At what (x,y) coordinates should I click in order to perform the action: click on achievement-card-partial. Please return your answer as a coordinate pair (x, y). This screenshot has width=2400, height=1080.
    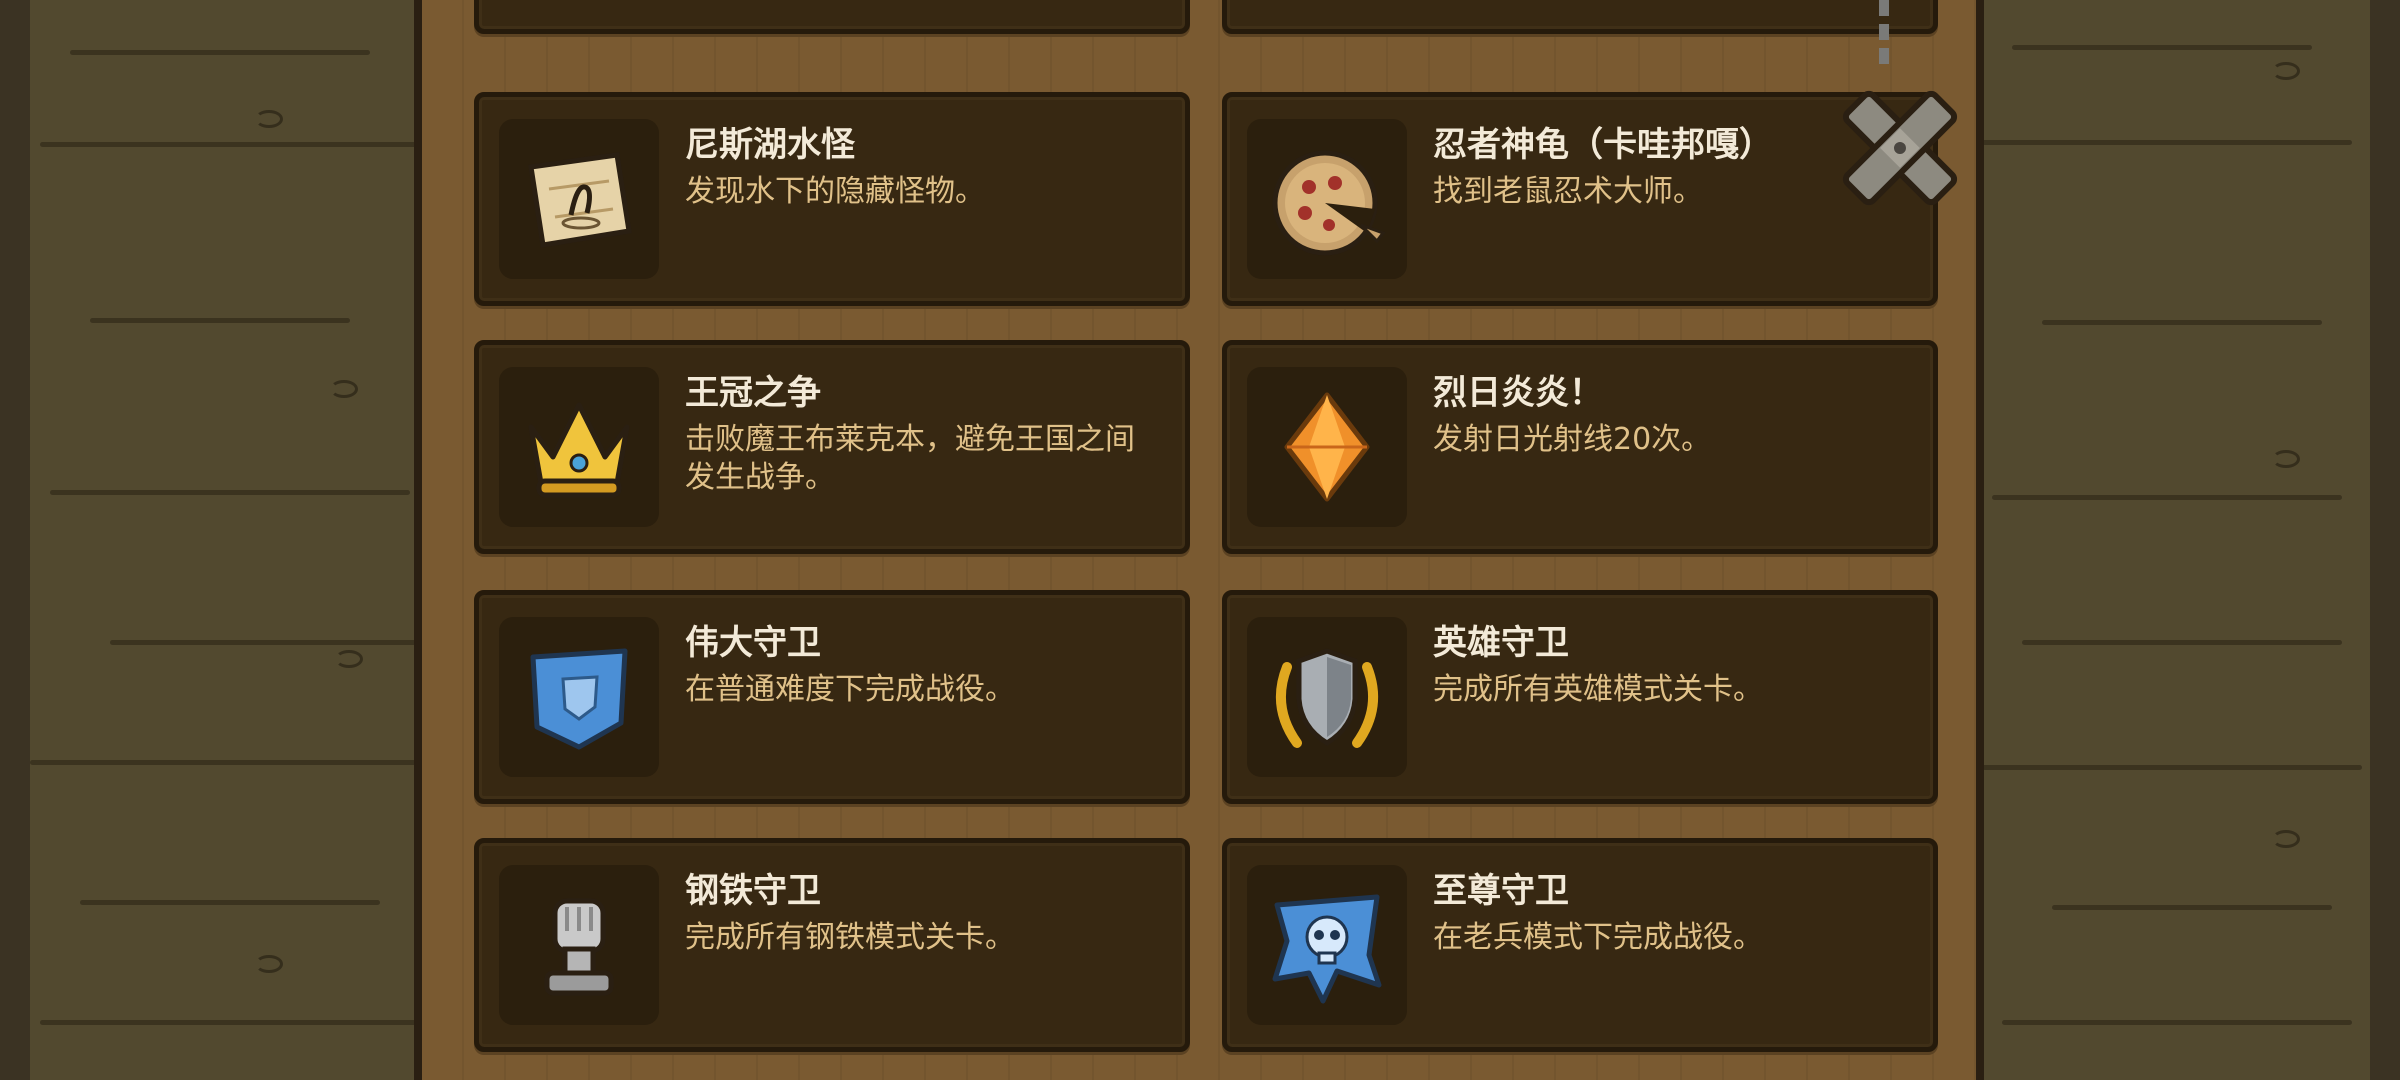
    Looking at the image, I should click on (832, 17).